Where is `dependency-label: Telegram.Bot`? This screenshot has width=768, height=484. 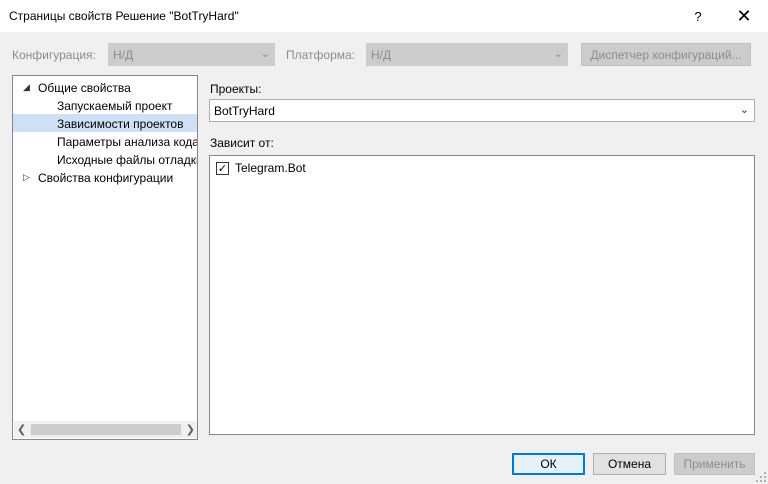
dependency-label: Telegram.Bot is located at coordinates (270, 168).